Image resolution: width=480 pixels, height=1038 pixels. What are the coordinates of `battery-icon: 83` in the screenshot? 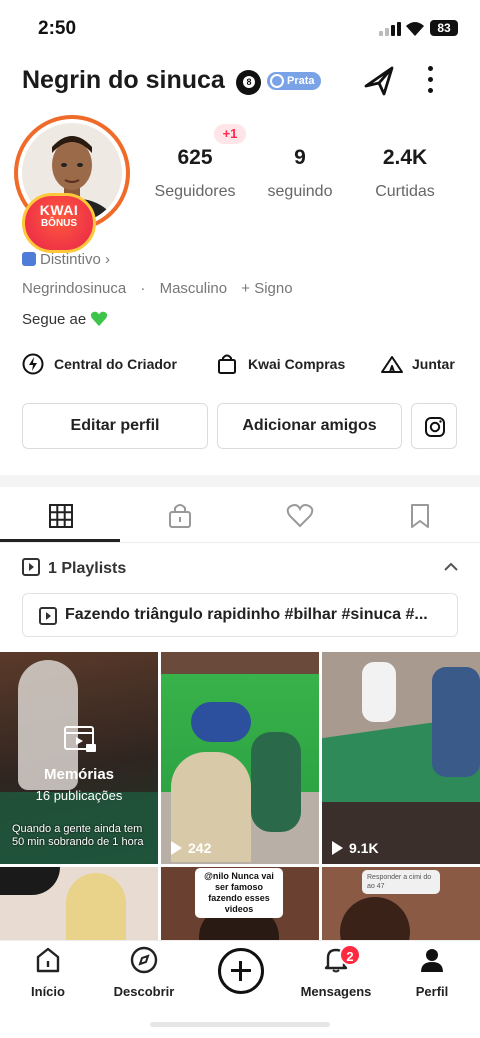 It's located at (444, 28).